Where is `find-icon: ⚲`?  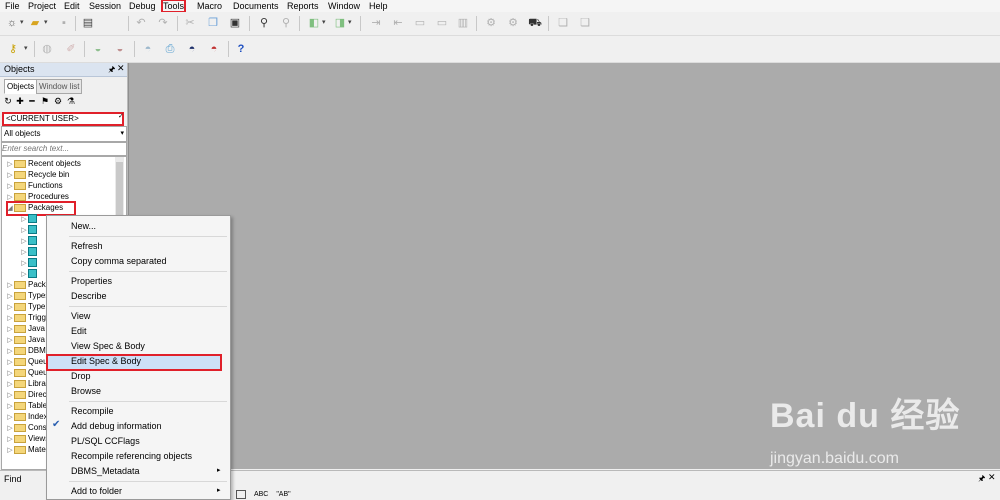 find-icon: ⚲ is located at coordinates (264, 23).